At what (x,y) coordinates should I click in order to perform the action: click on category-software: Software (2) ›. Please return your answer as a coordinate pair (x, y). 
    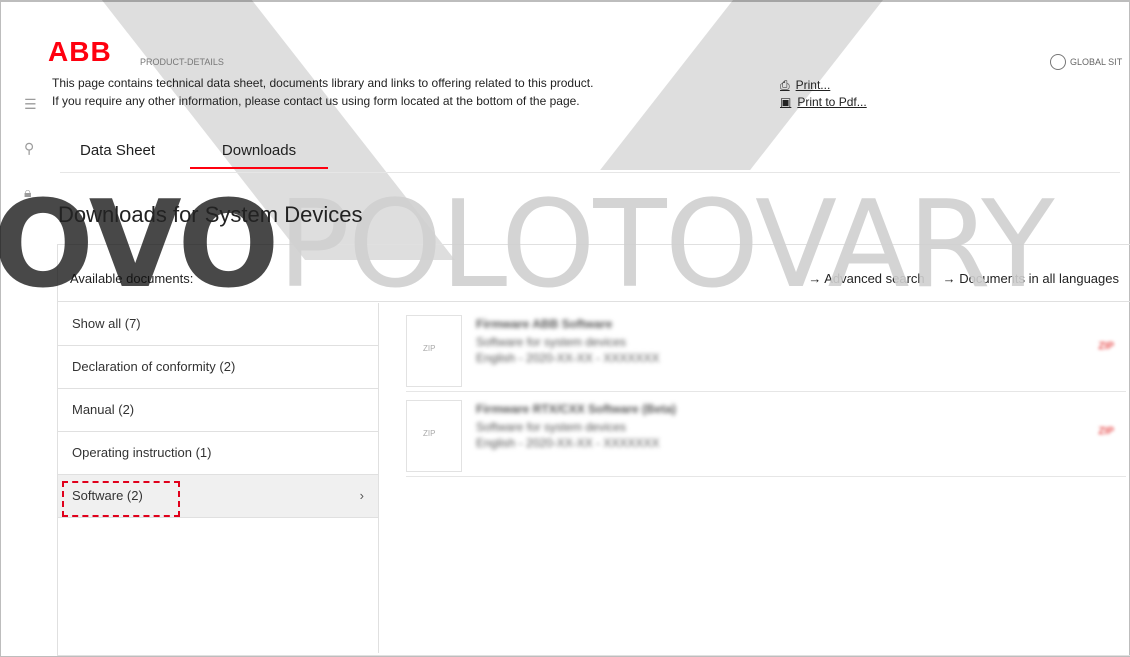
    Looking at the image, I should click on (218, 496).